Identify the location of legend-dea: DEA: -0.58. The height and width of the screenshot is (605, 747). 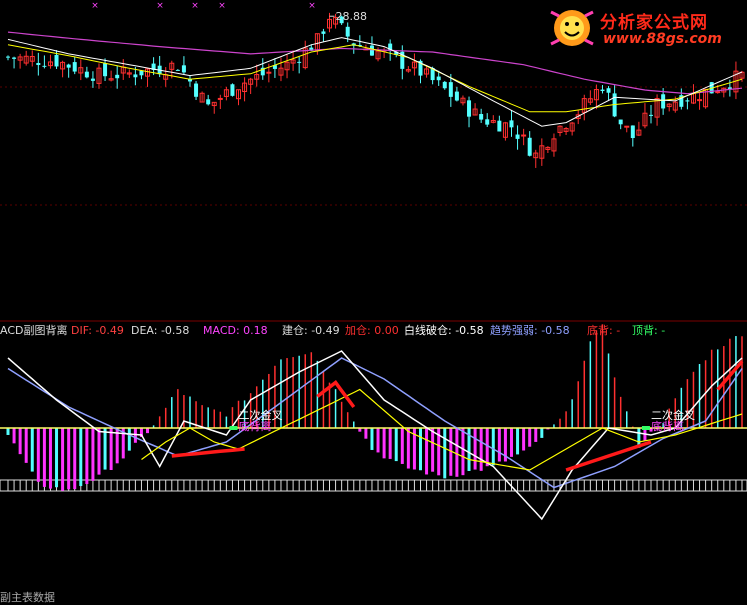
(160, 330).